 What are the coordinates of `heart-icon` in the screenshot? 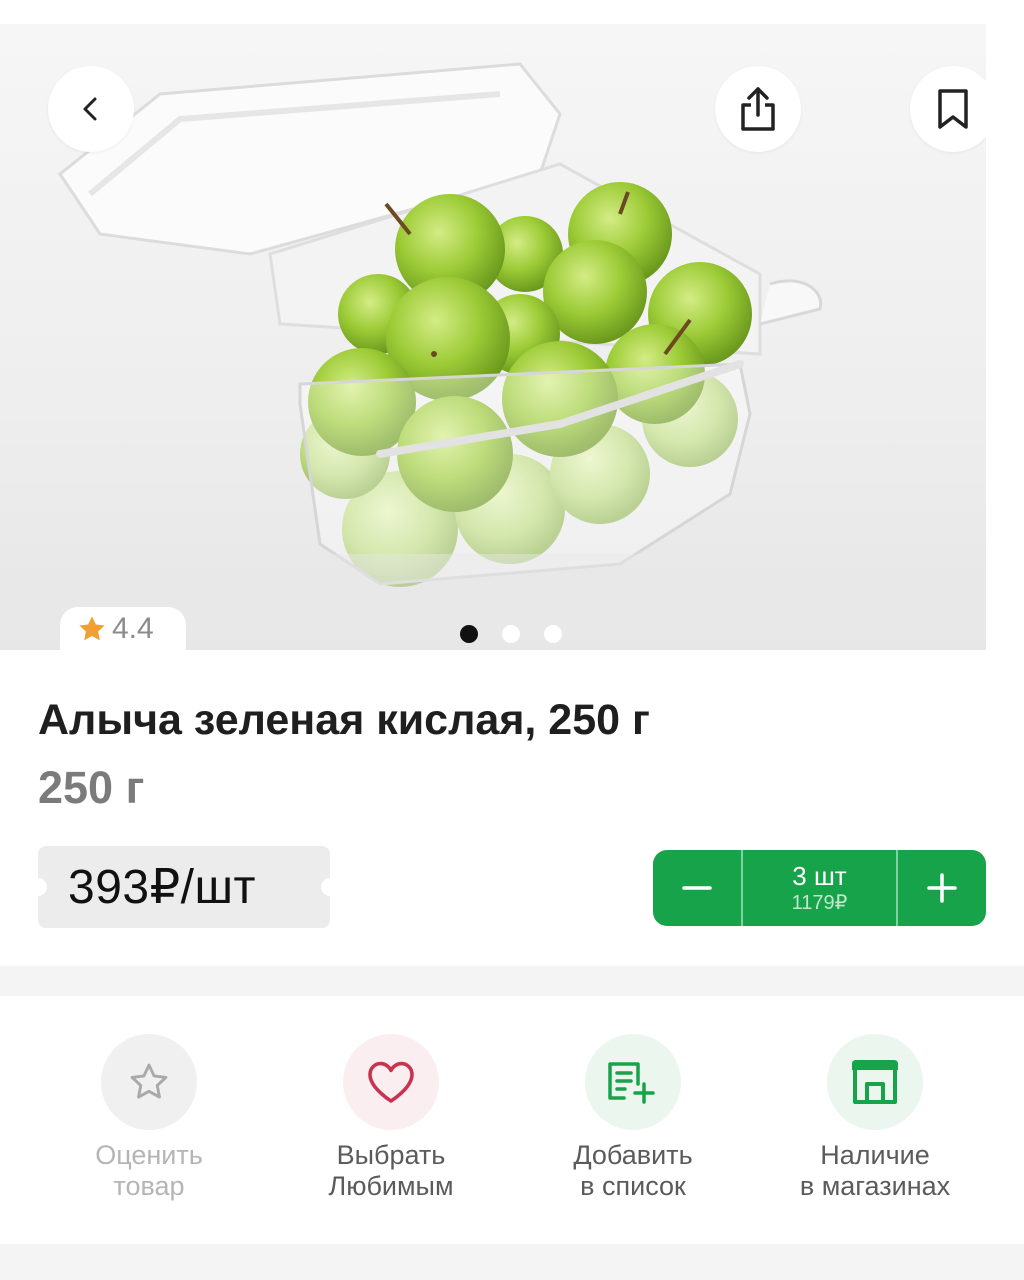 It's located at (391, 1082).